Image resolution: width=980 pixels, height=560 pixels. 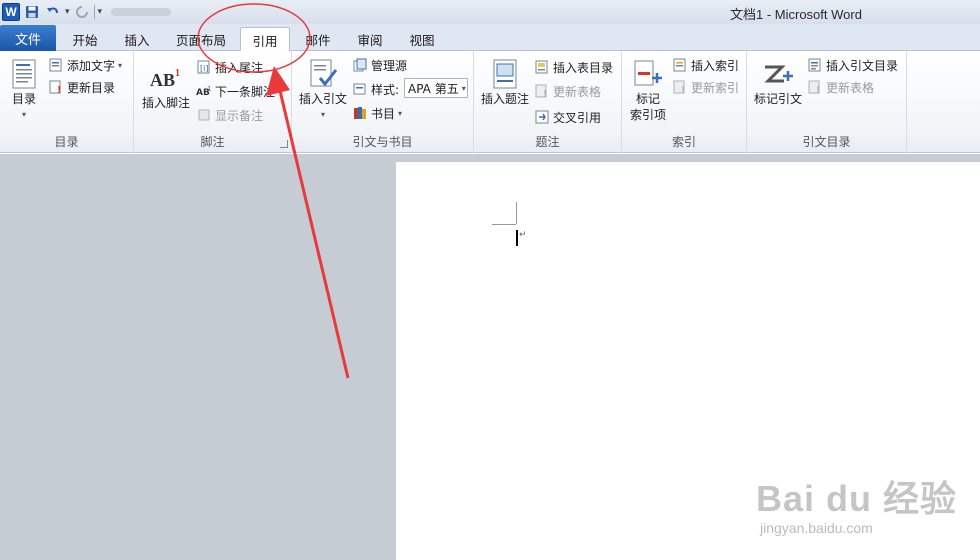 I want to click on footnote-icon: AB 1, so click(x=166, y=78).